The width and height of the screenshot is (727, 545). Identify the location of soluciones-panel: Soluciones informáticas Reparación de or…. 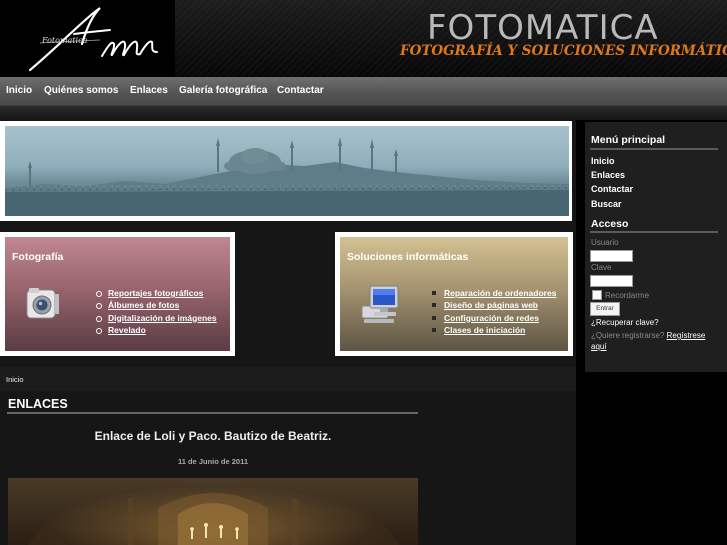
(454, 294).